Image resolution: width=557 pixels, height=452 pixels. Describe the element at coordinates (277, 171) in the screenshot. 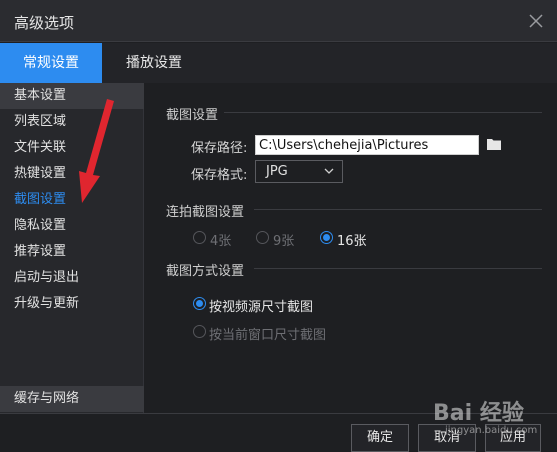

I see `format-select-value: JPG` at that location.